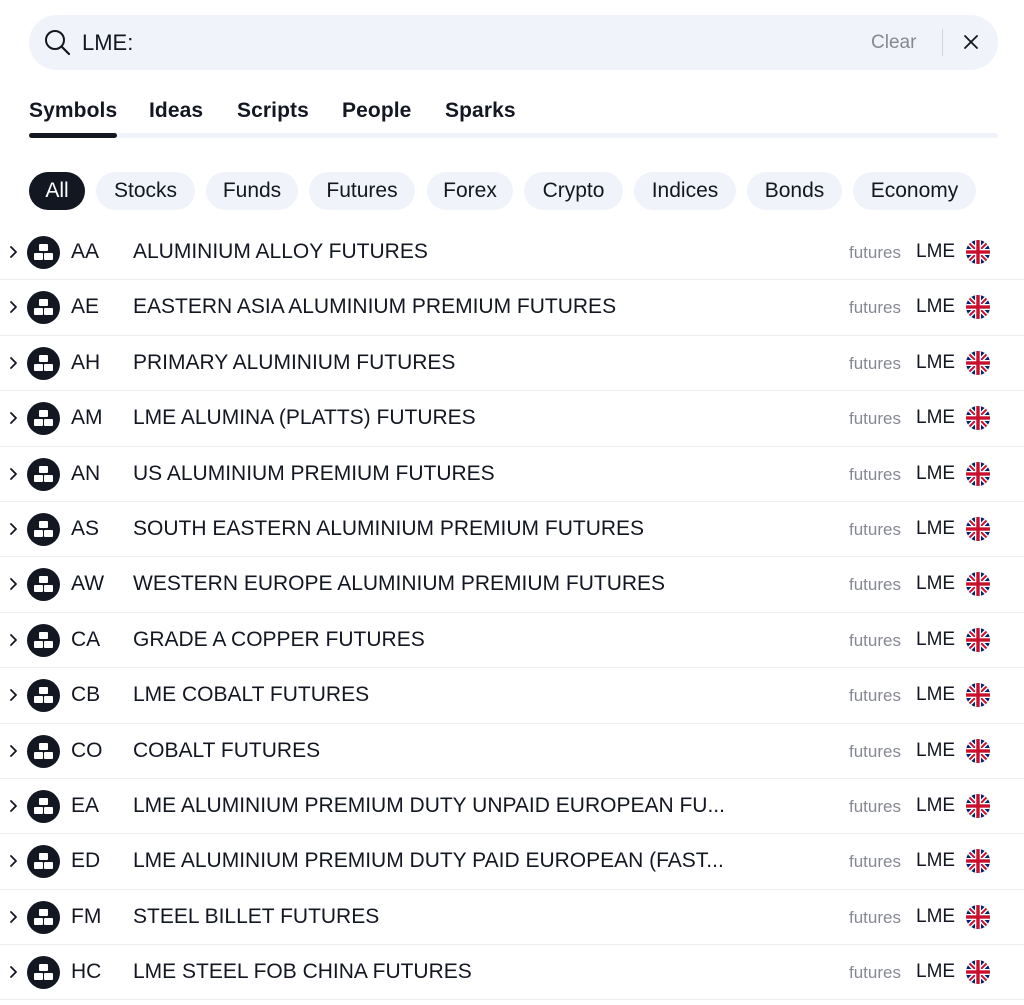 This screenshot has width=1024, height=1005. What do you see at coordinates (512, 364) in the screenshot?
I see `result-row: AH PRIMARY ALUMINIUM FUTURES futures LME` at bounding box center [512, 364].